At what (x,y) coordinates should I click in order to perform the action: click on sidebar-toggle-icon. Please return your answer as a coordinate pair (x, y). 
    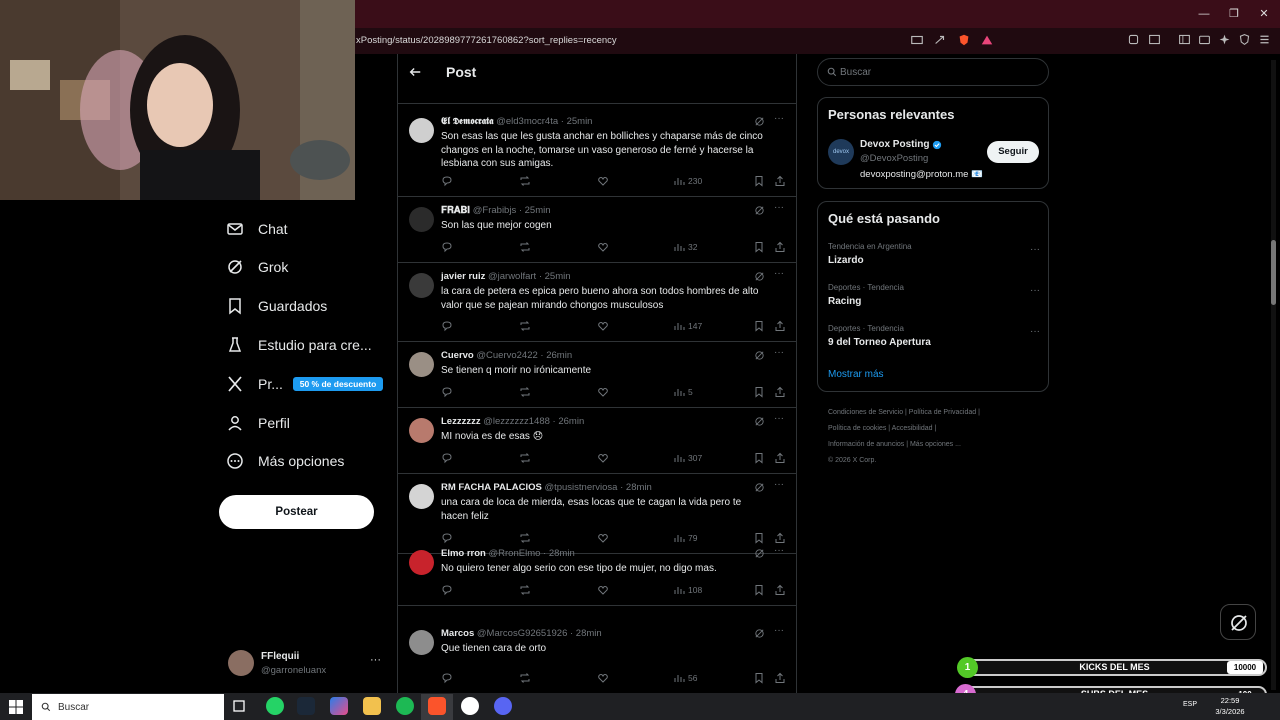
    Looking at the image, I should click on (1186, 41).